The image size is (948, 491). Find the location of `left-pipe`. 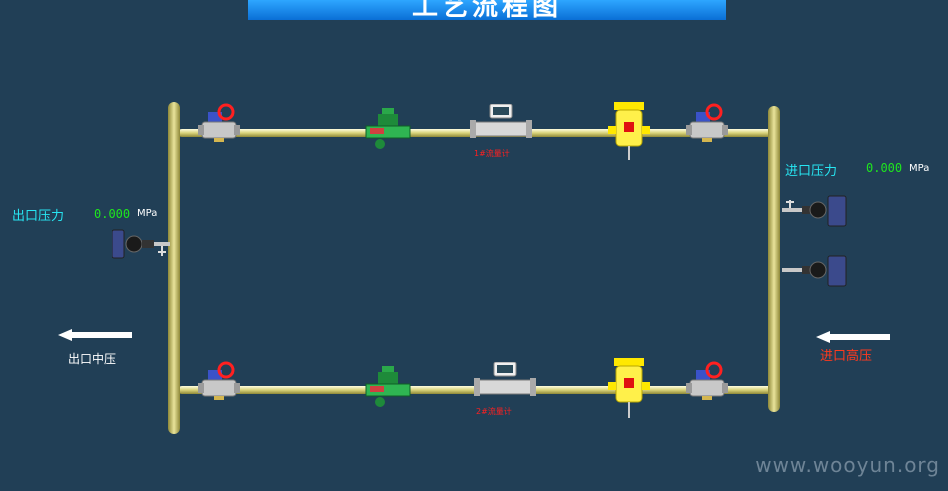

left-pipe is located at coordinates (174, 268).